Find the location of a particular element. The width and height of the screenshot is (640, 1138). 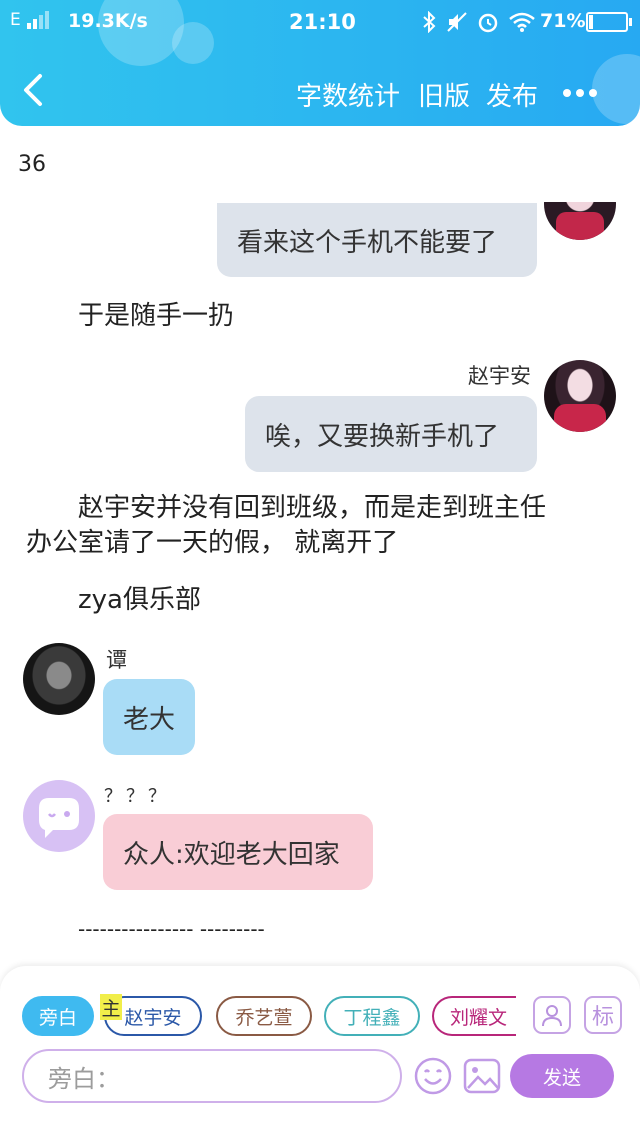

message-text: 老大 is located at coordinates (149, 719).